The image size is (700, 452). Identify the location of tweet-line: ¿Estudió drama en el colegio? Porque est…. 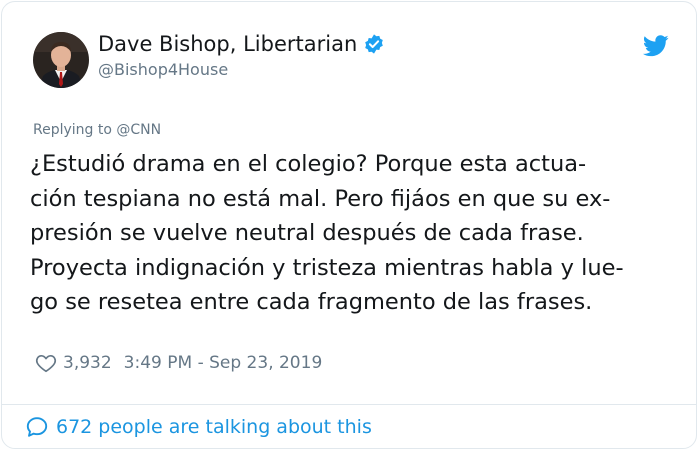
(308, 164).